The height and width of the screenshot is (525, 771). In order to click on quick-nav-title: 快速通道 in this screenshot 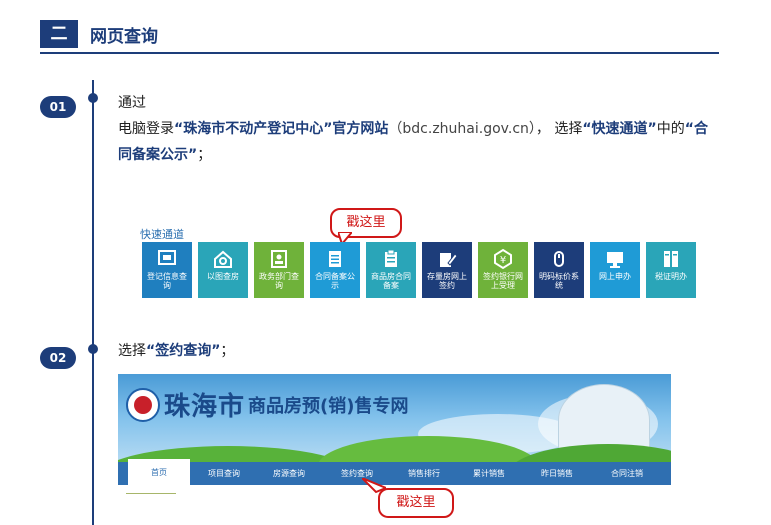, I will do `click(162, 234)`.